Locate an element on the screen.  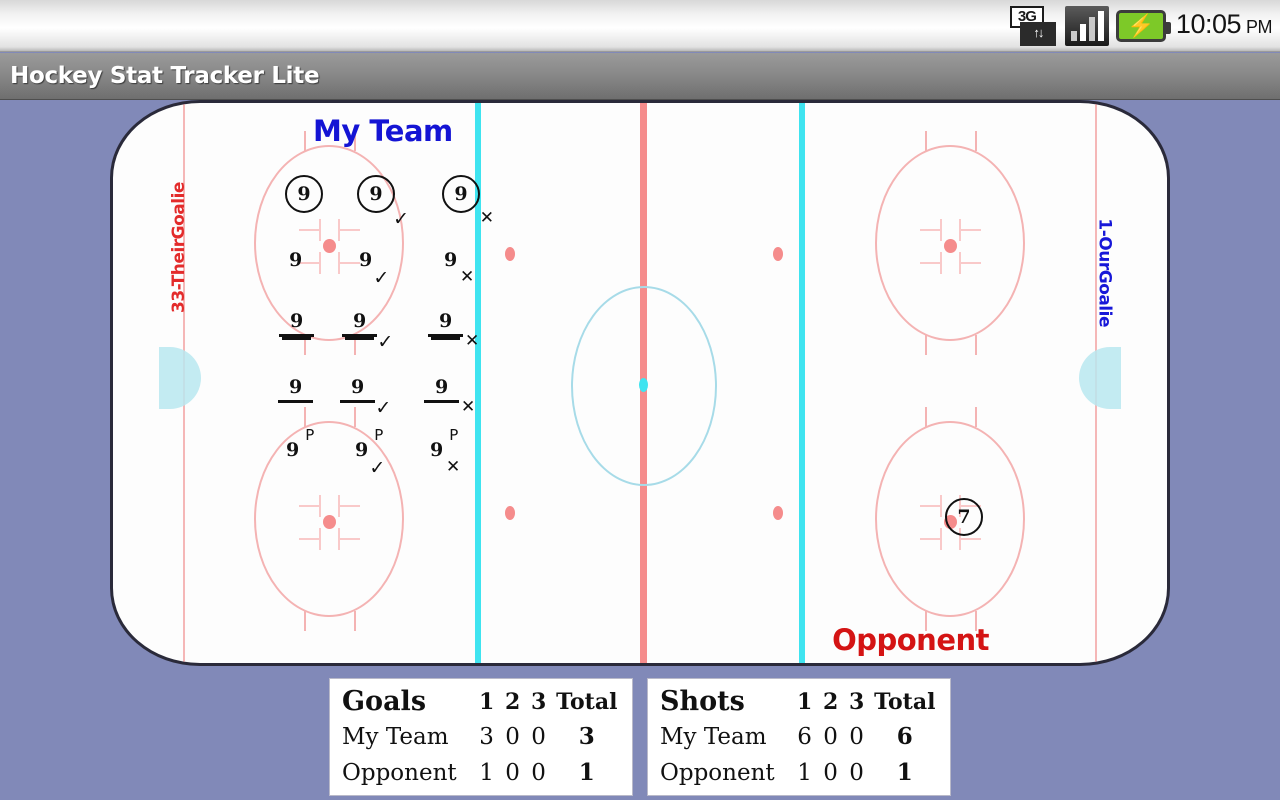
app-title-bar: Hockey Stat Tracker Lite is located at coordinates (640, 76).